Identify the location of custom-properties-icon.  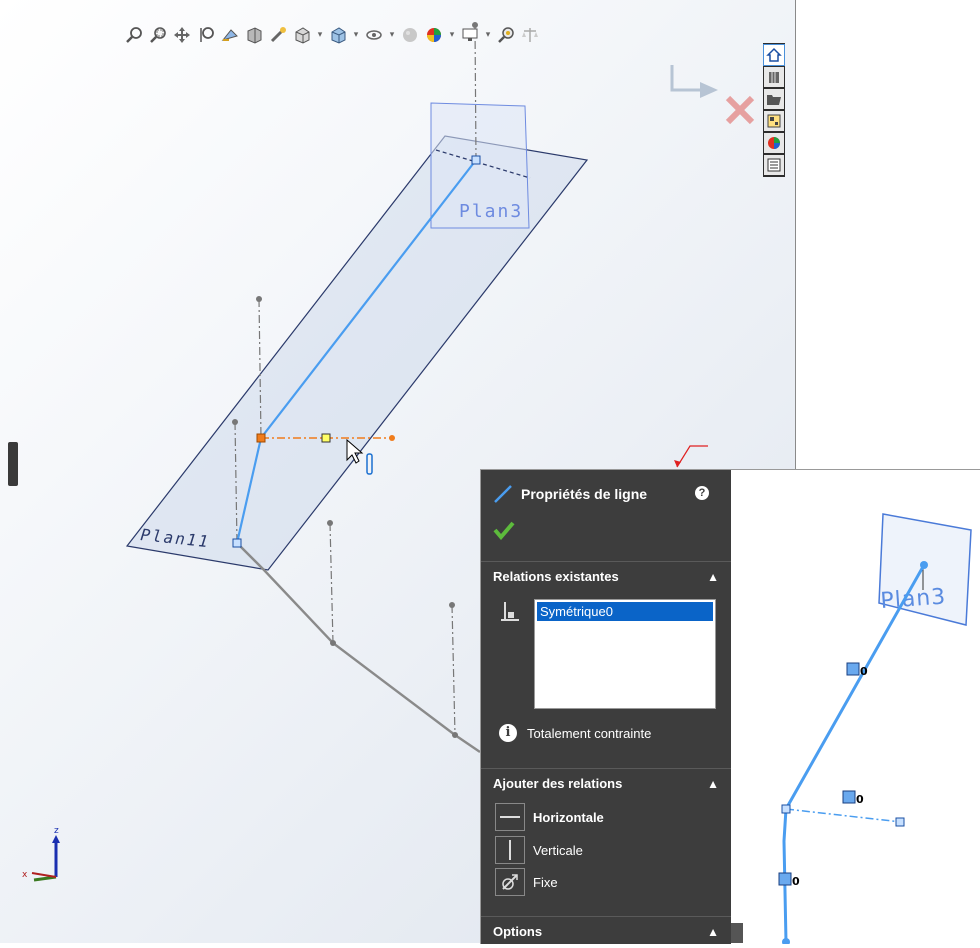
(774, 165).